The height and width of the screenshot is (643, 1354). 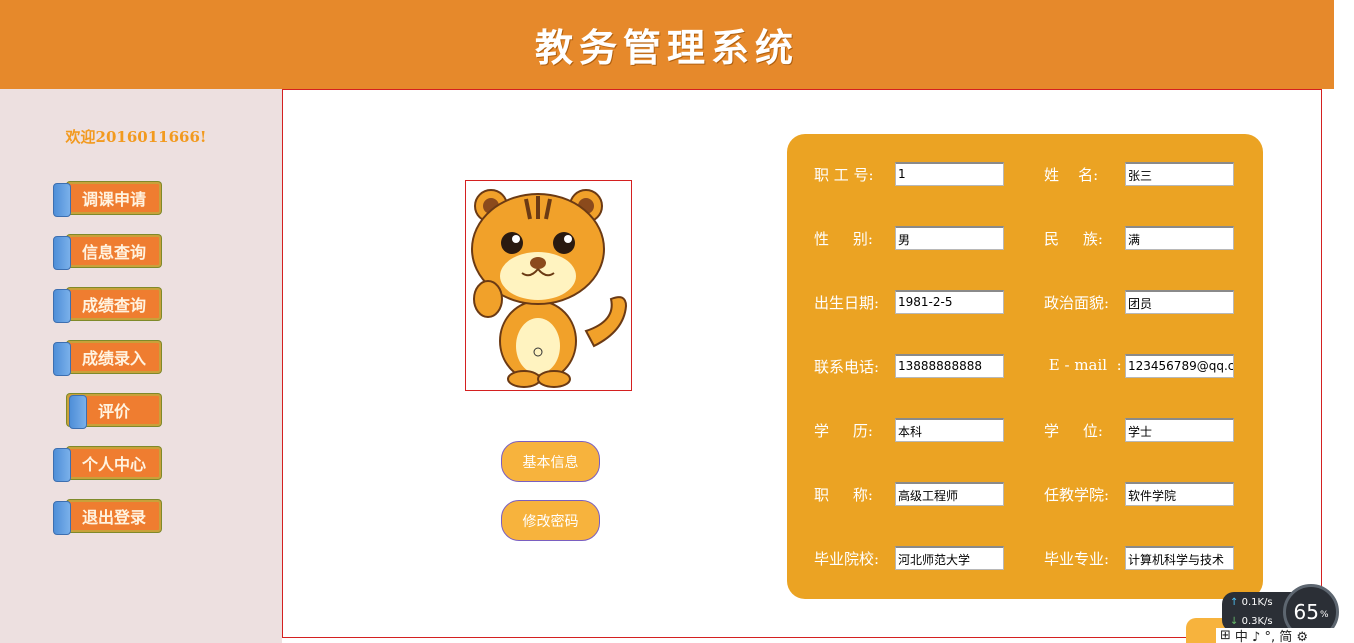 I want to click on nav-label: 成绩录入, so click(x=113, y=358).